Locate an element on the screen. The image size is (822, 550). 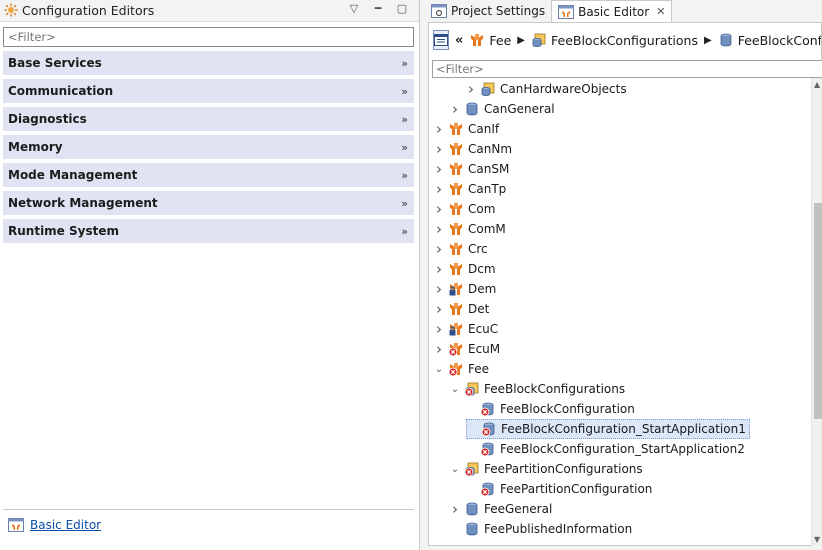
tree-node-canhardwareobjects: › CanHardwareObjects is located at coordinates (546, 89).